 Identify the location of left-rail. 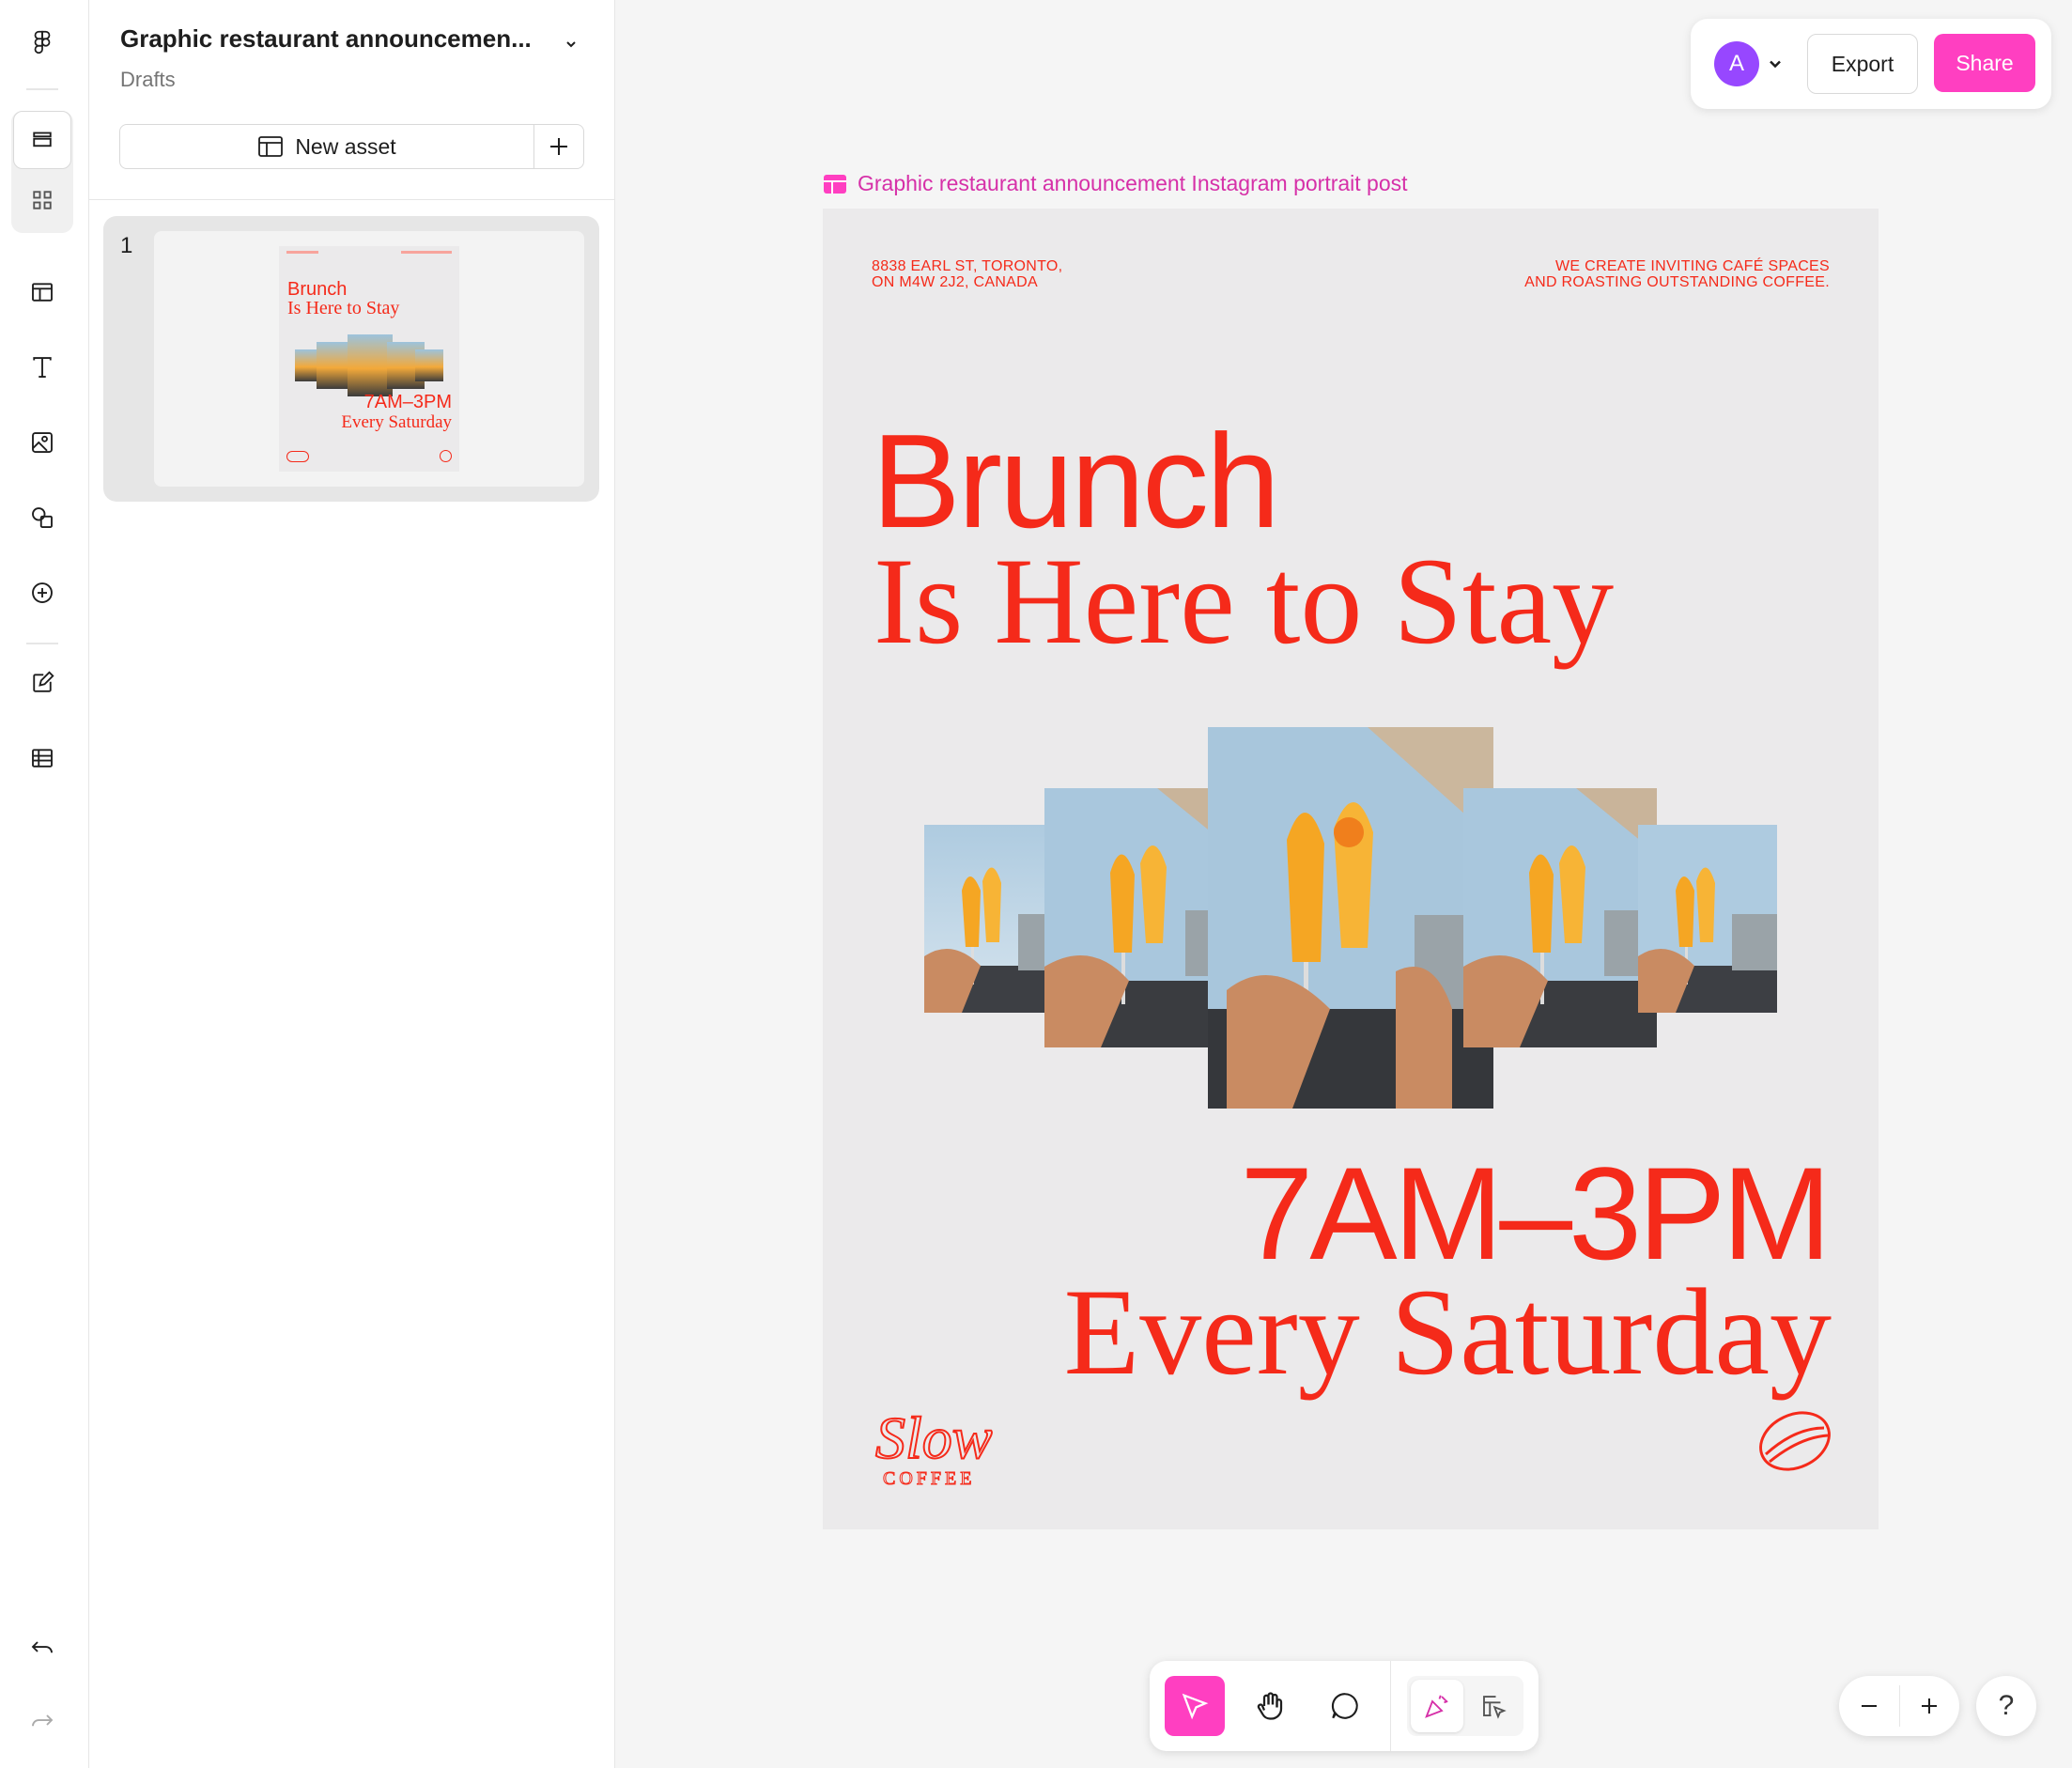
(44, 884).